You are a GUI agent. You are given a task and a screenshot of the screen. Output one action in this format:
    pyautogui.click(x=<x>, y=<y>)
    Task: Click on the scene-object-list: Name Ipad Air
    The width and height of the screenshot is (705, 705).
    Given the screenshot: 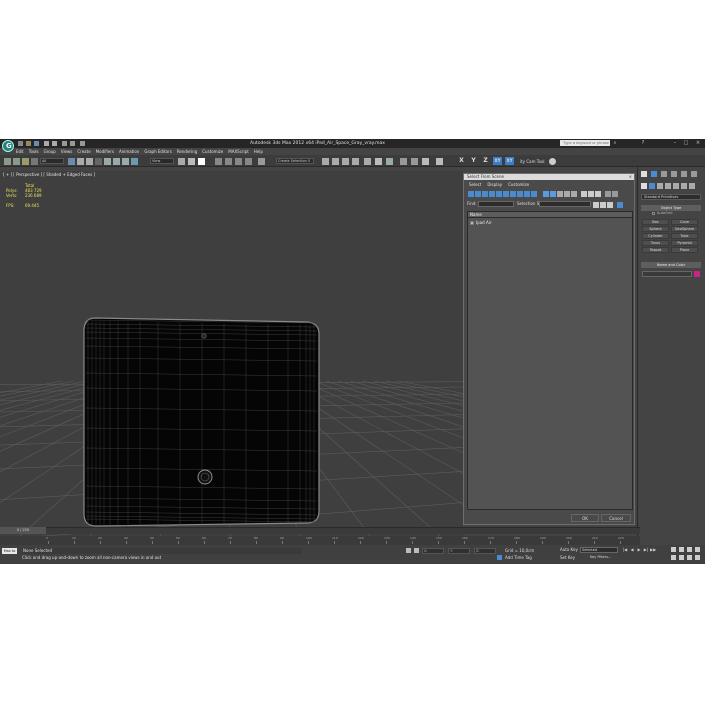 What is the action you would take?
    pyautogui.click(x=550, y=360)
    